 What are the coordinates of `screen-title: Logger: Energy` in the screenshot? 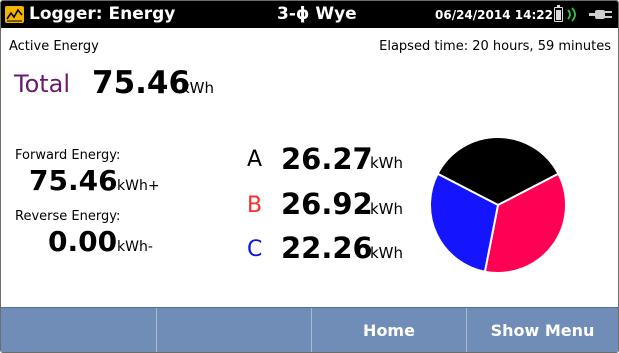 It's located at (102, 14).